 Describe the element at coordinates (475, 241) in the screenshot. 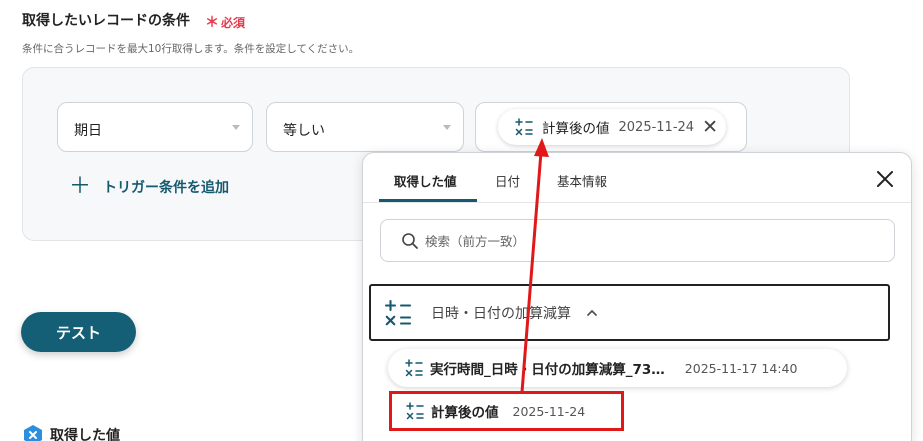

I see `search-placeholder: 検索（前方一致）` at that location.